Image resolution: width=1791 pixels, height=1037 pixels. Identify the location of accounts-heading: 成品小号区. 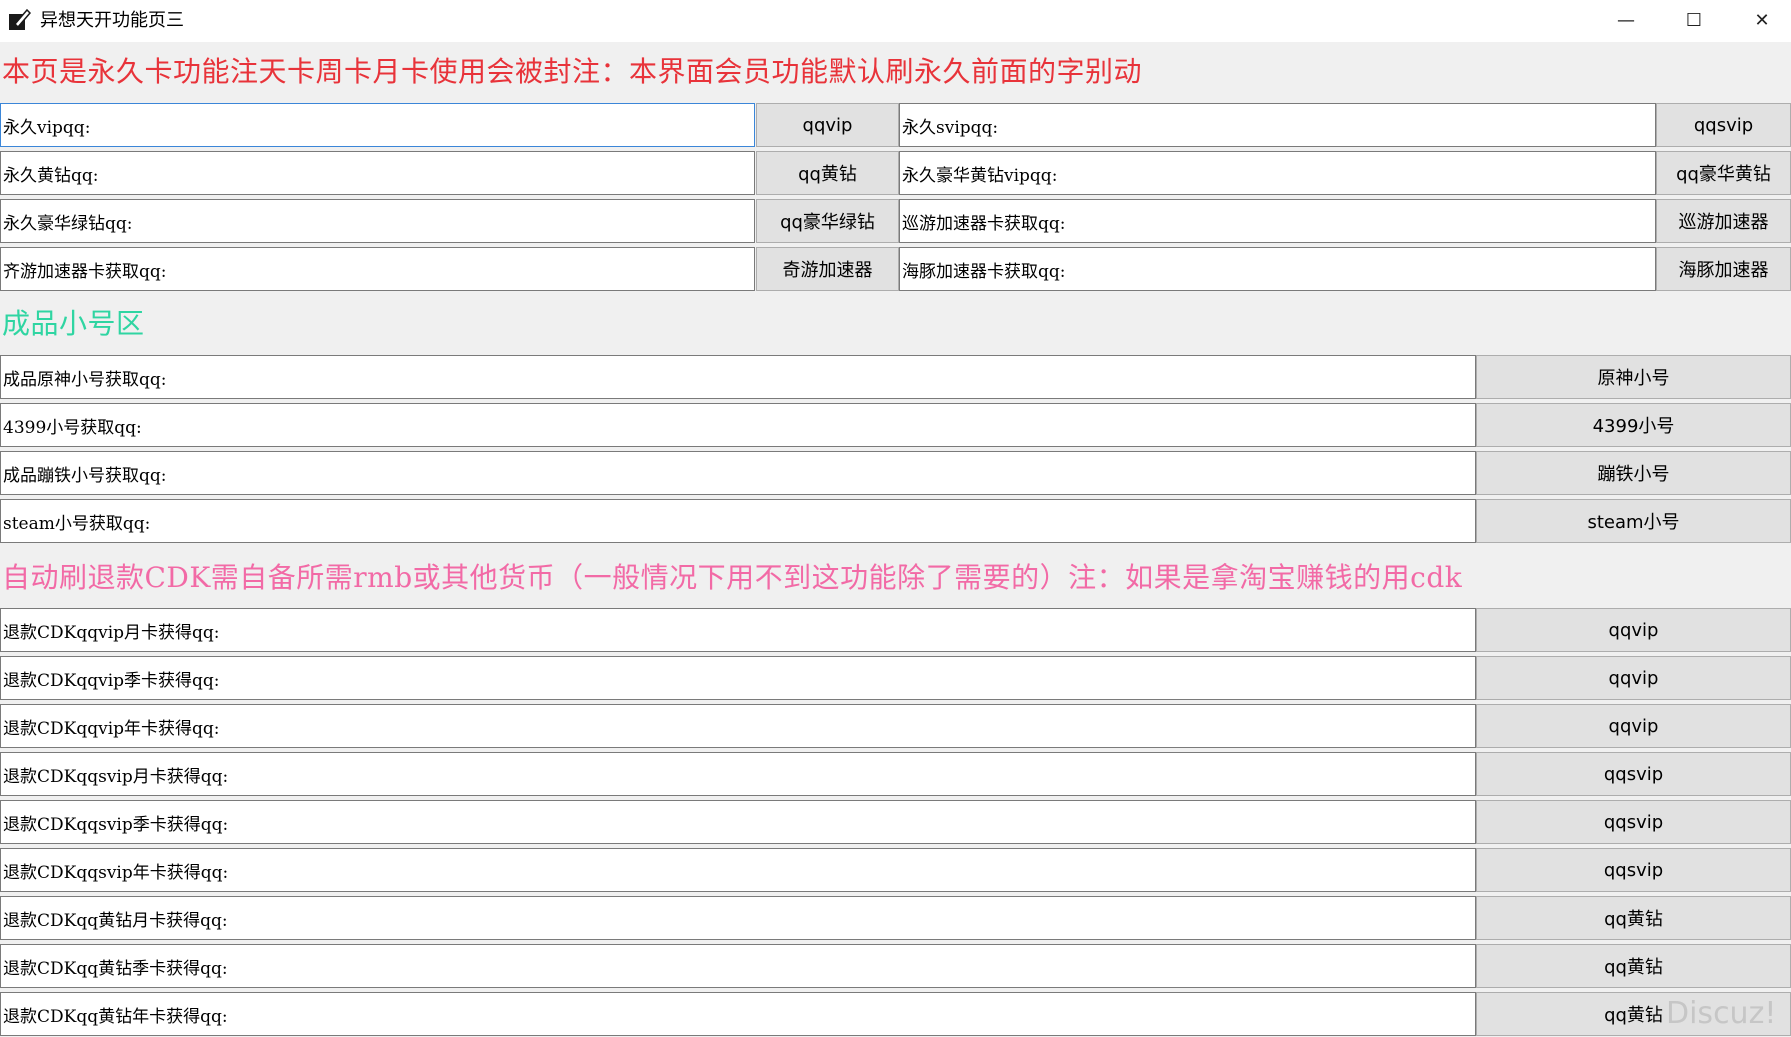
(73, 323).